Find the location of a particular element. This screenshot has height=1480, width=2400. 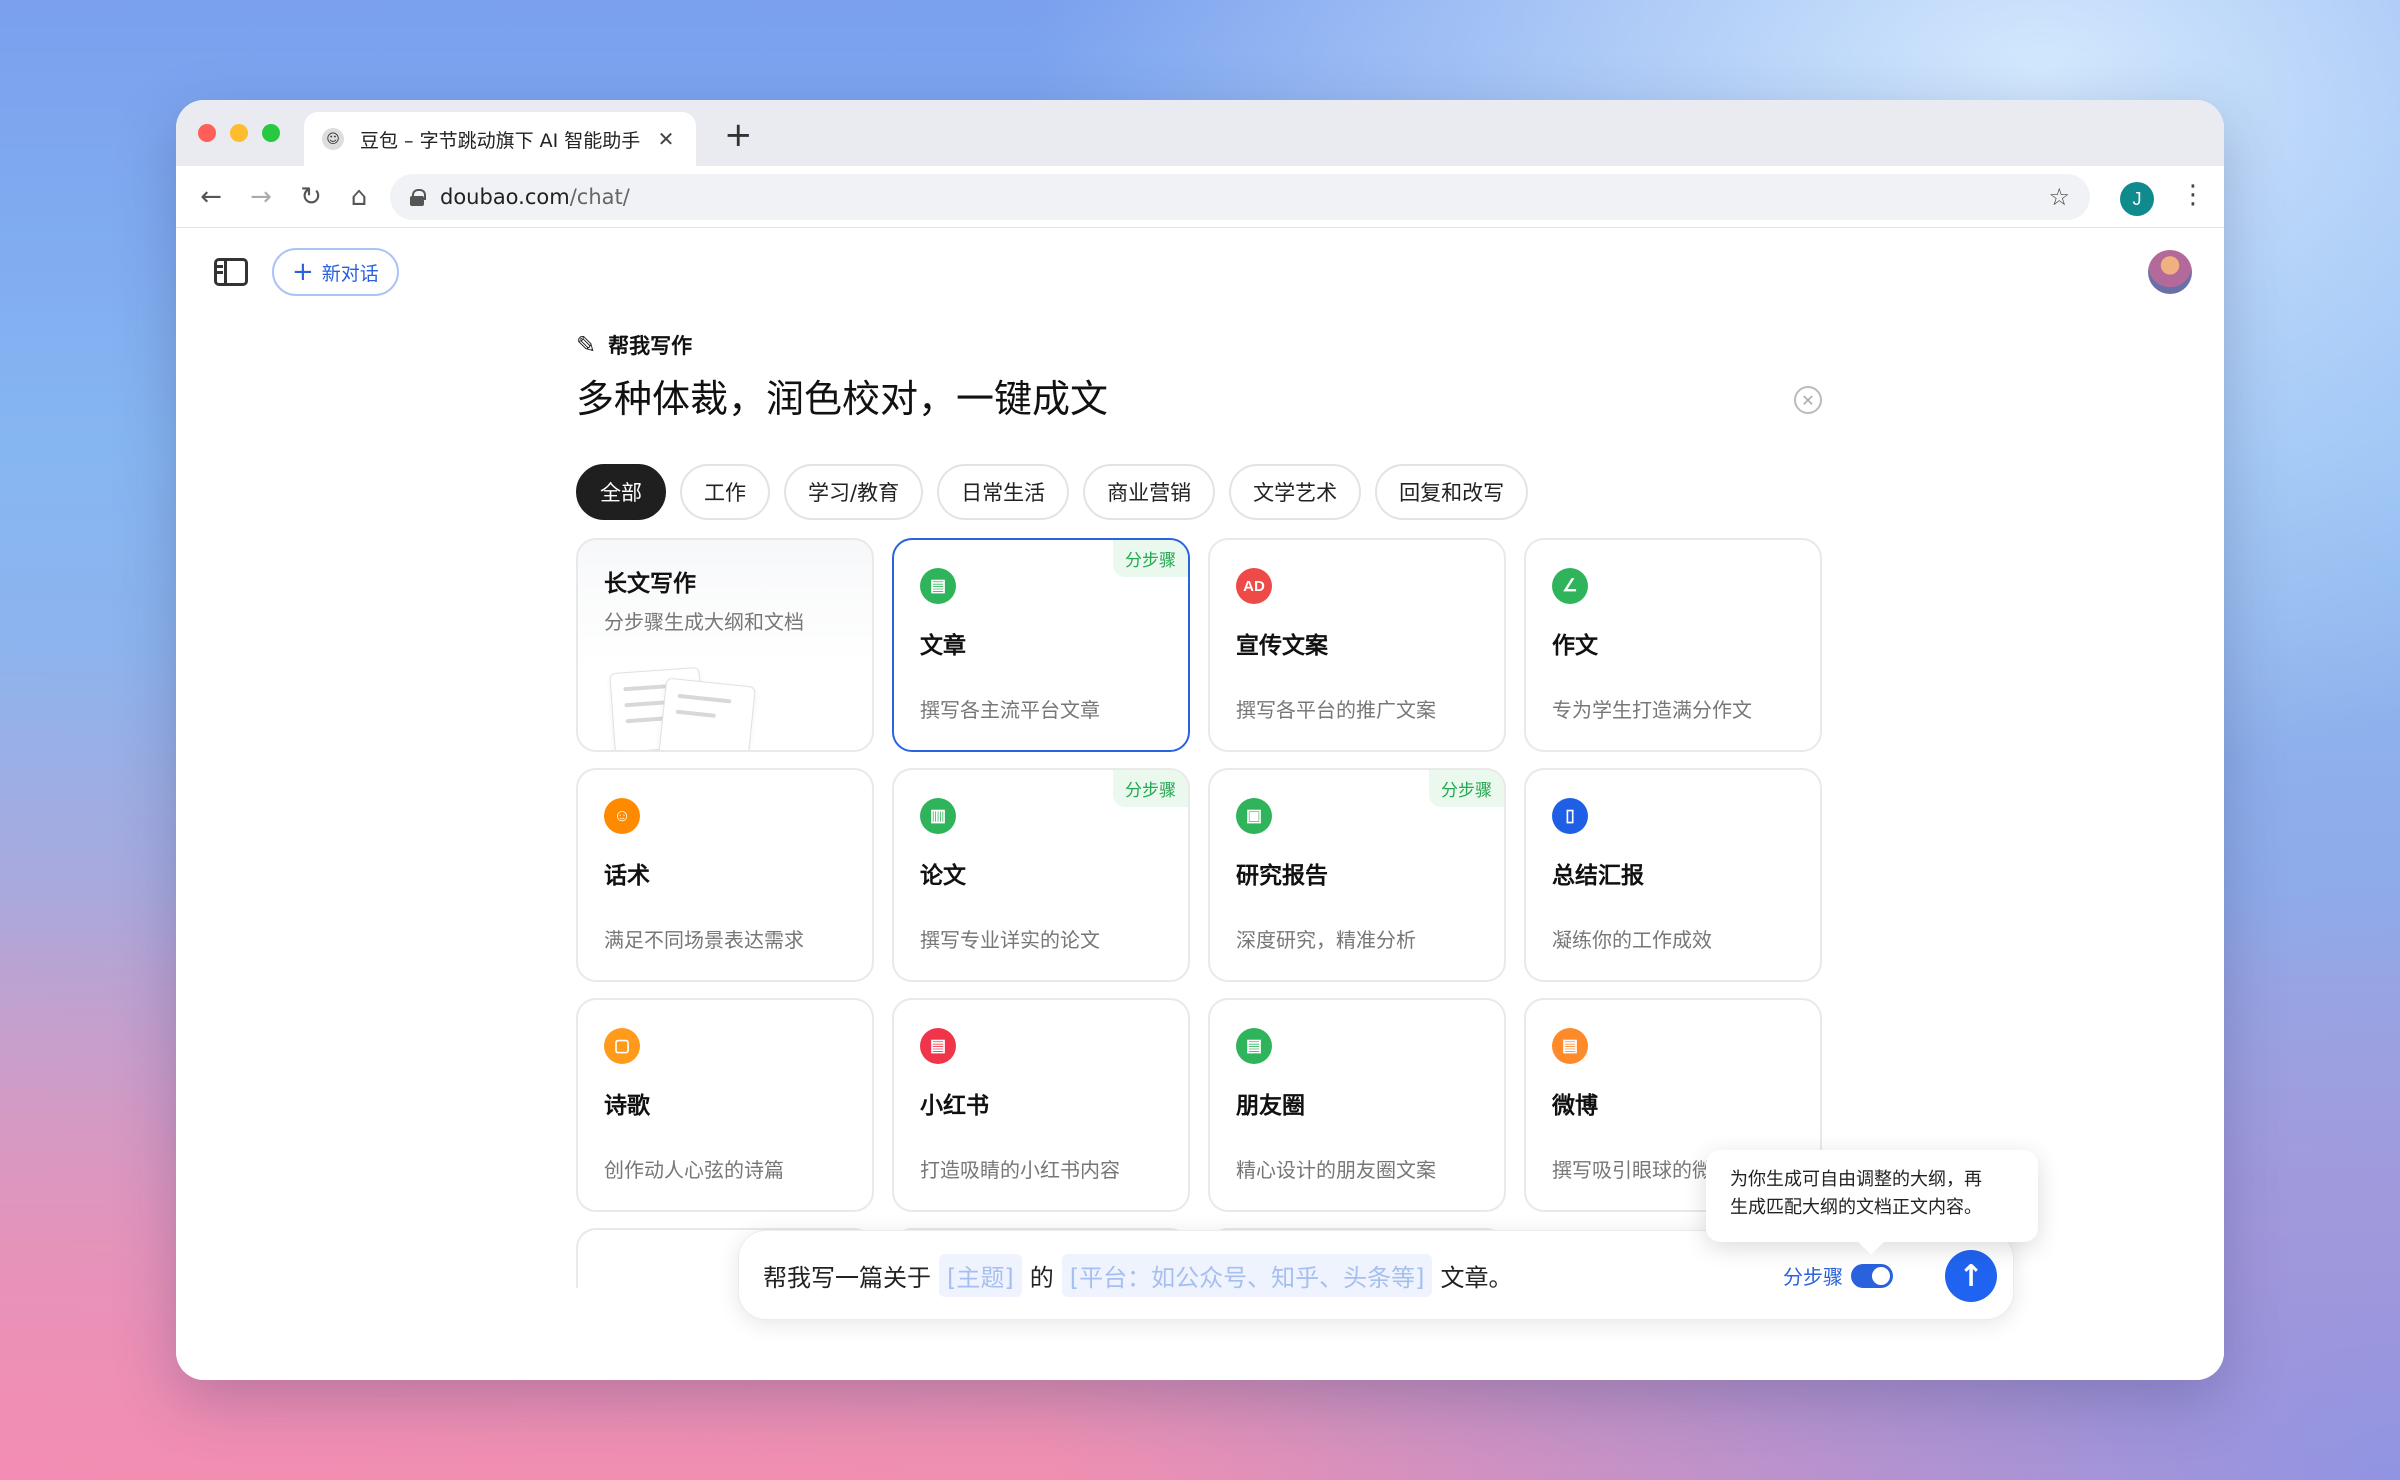

speech-icon: ☺ is located at coordinates (622, 816).